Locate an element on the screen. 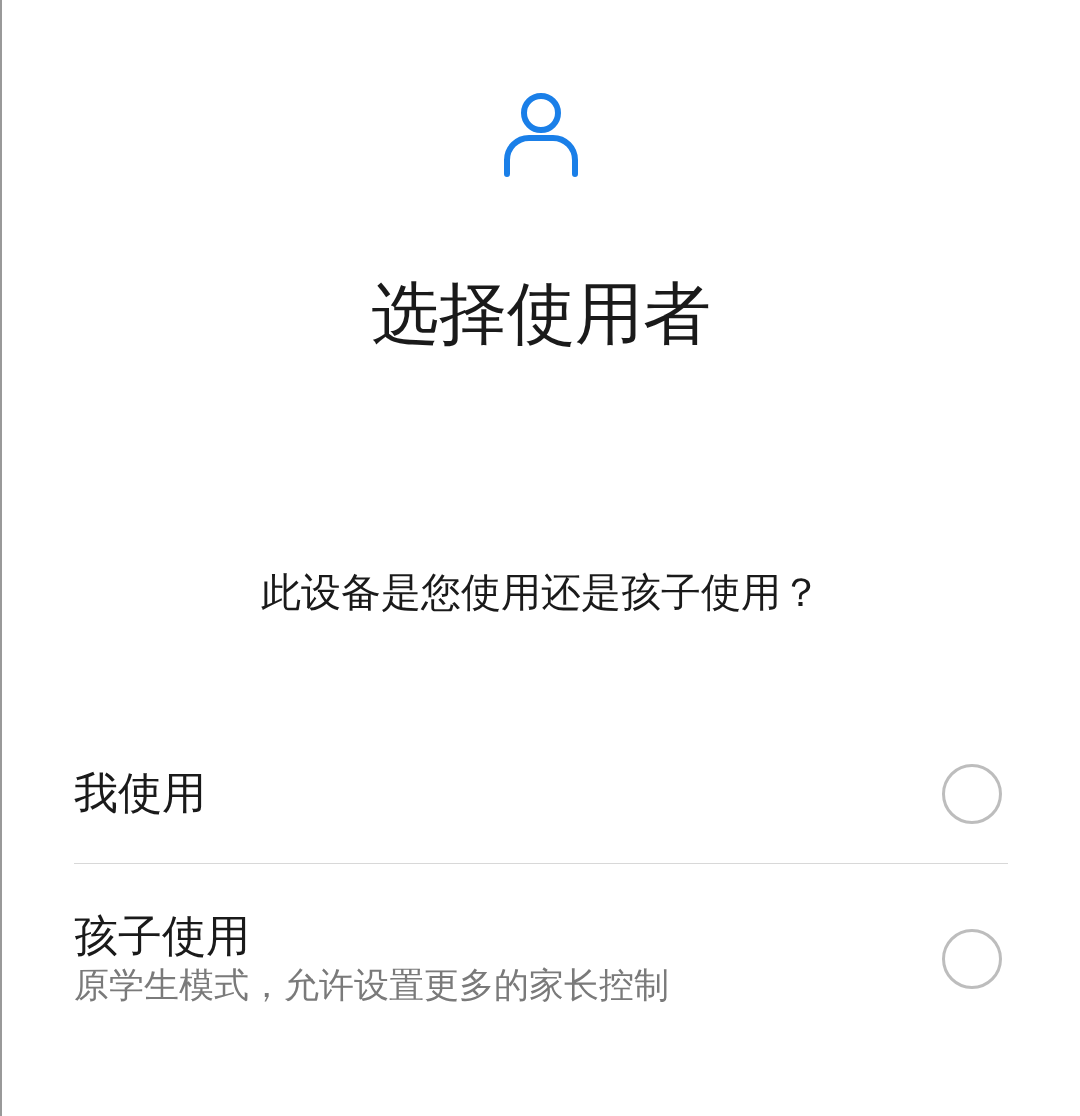 This screenshot has height=1116, width=1080. option-label: 我使用 is located at coordinates (140, 793).